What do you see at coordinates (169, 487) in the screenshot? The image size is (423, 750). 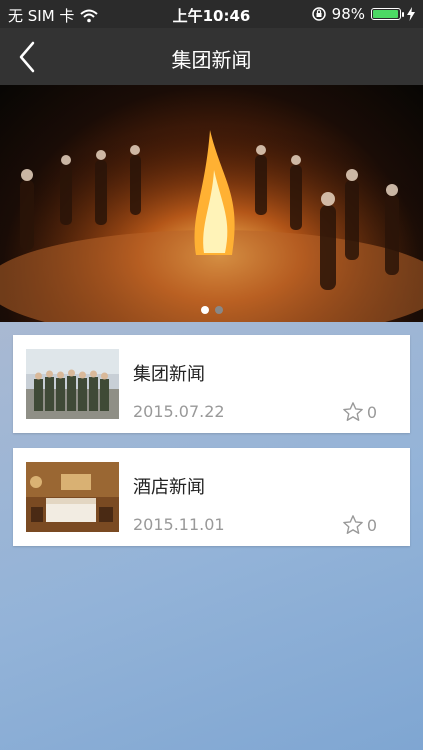 I see `news-title: 酒店新闻` at bounding box center [169, 487].